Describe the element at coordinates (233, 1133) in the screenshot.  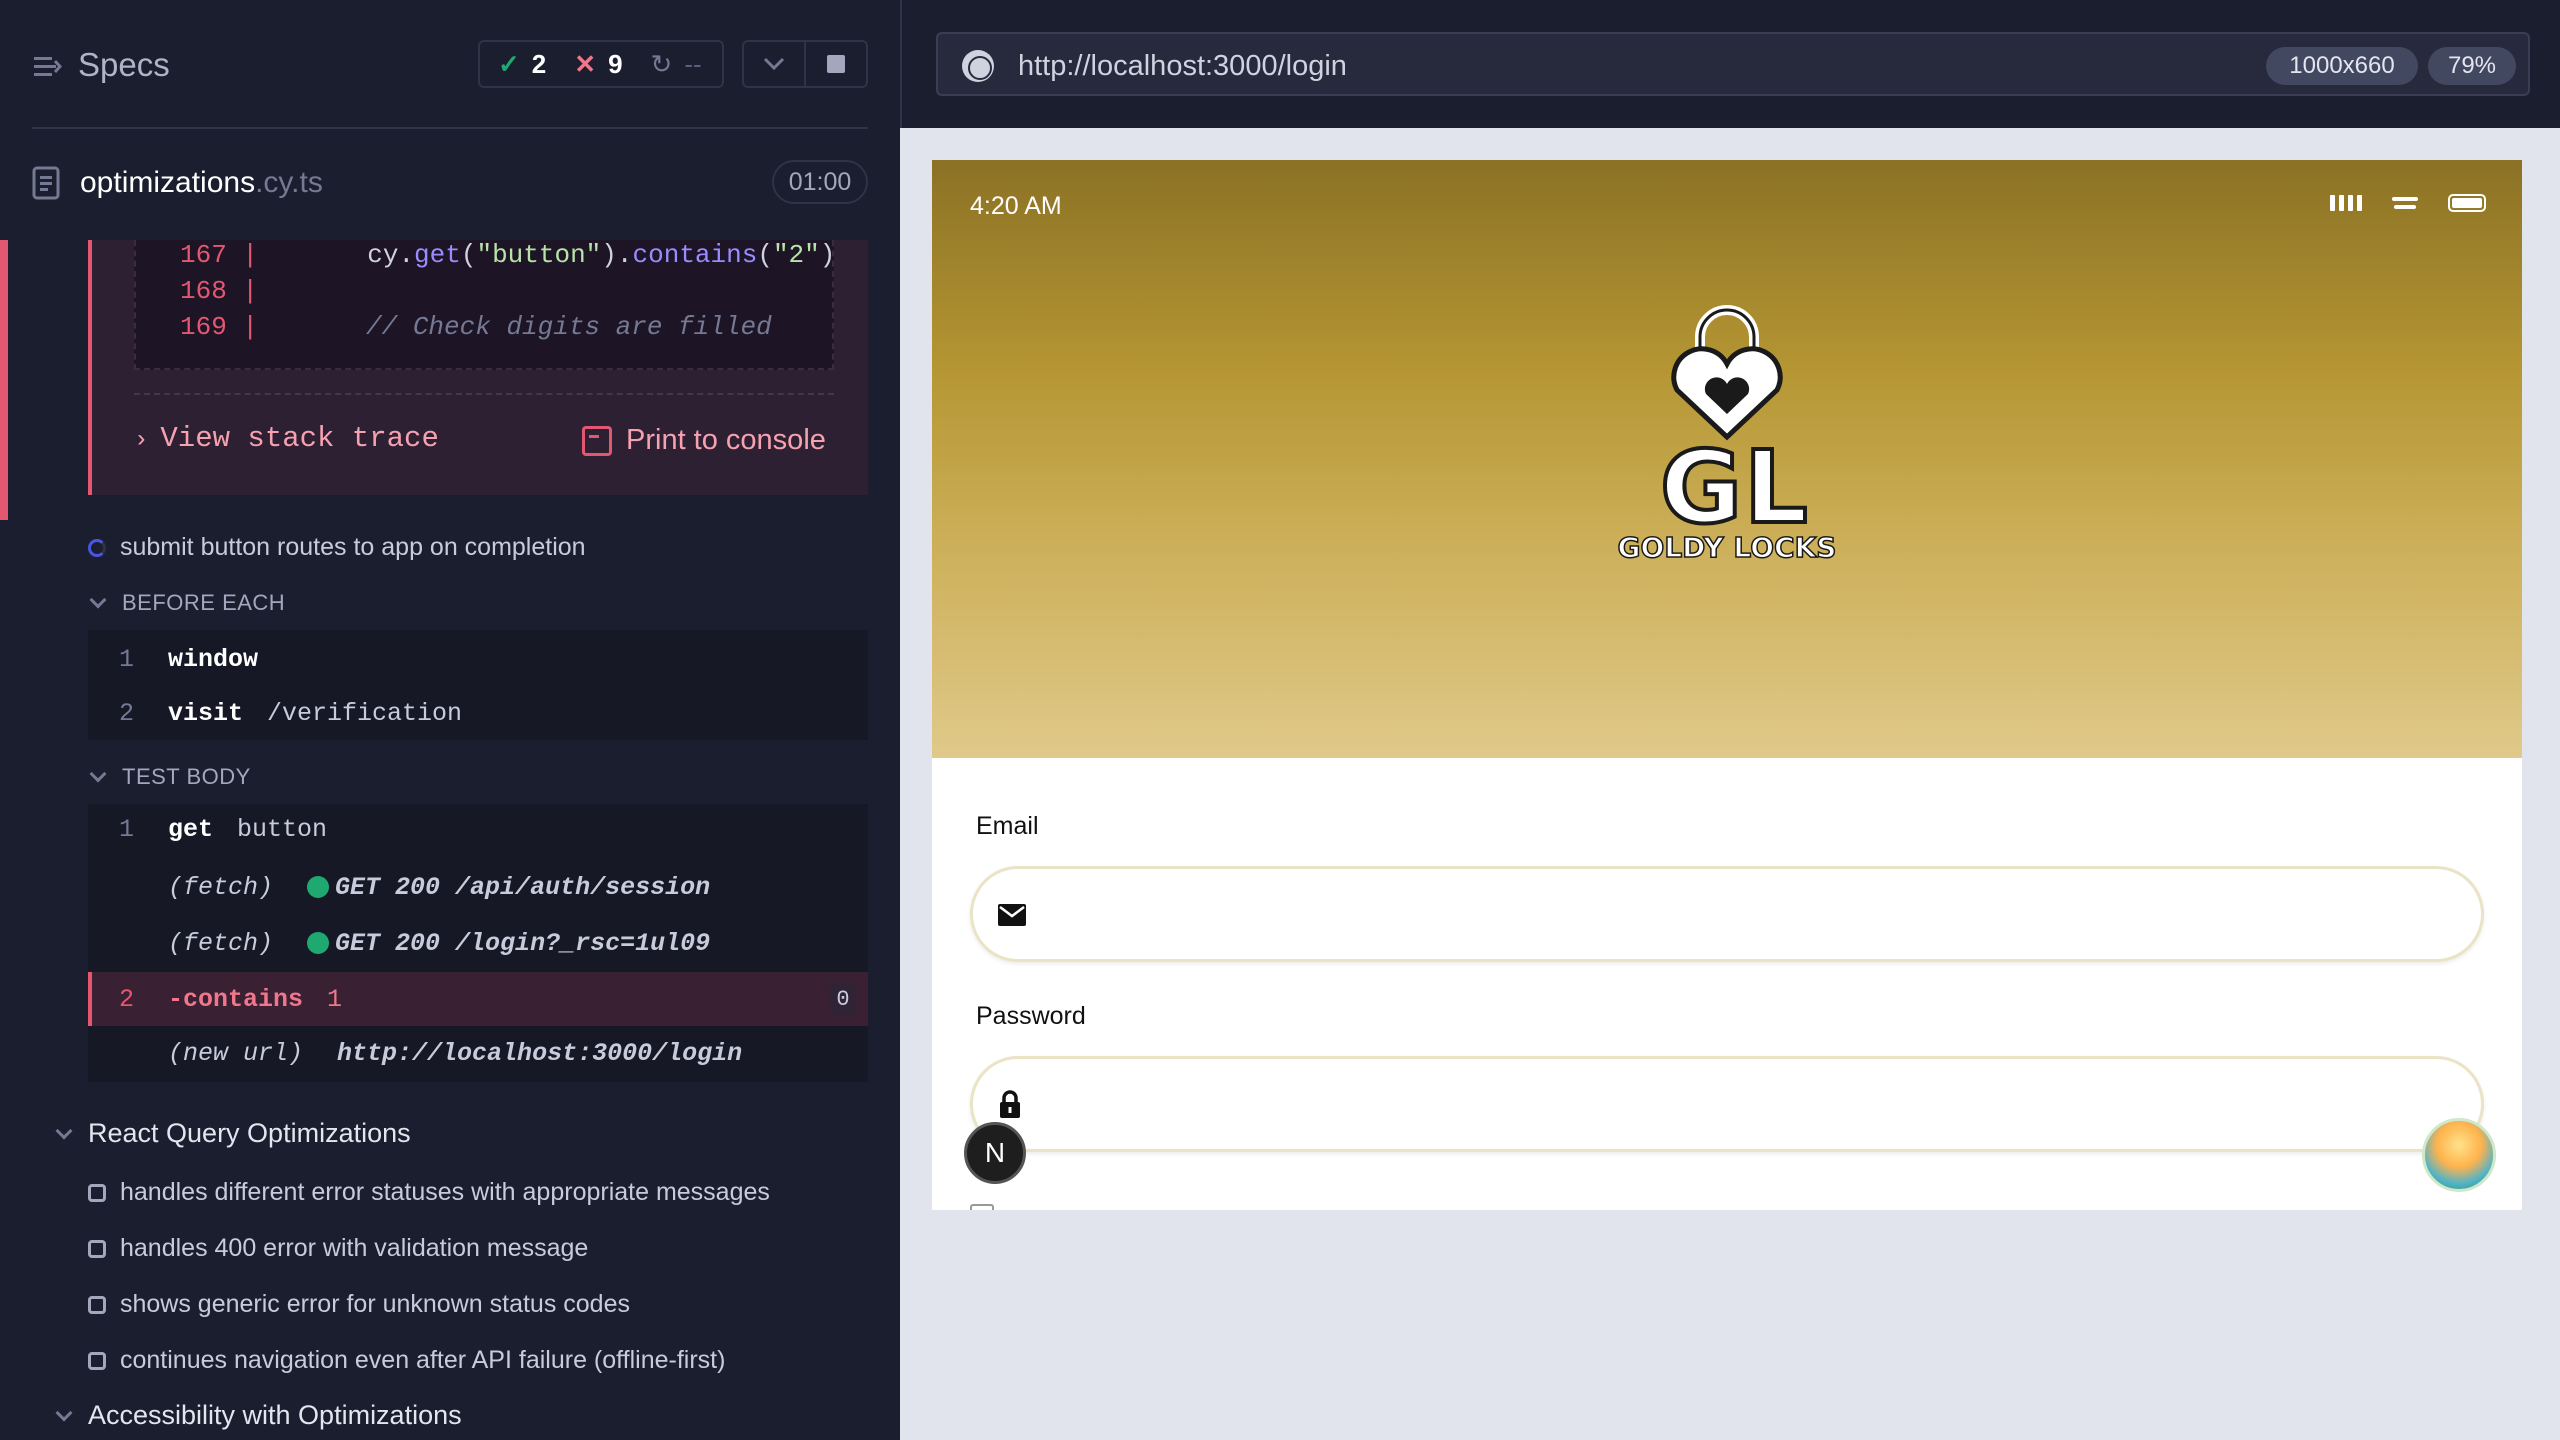
I see `suite-react-query: React Query Optimizations` at that location.